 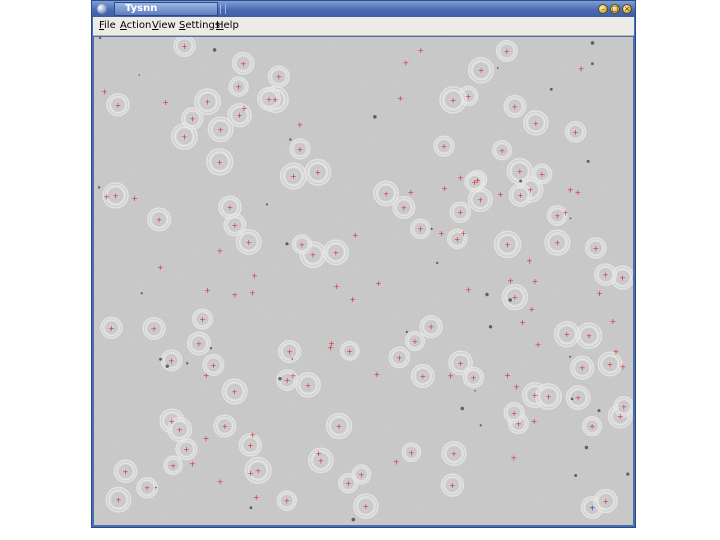 I want to click on selected-particle-marker: +, so click(x=592, y=507).